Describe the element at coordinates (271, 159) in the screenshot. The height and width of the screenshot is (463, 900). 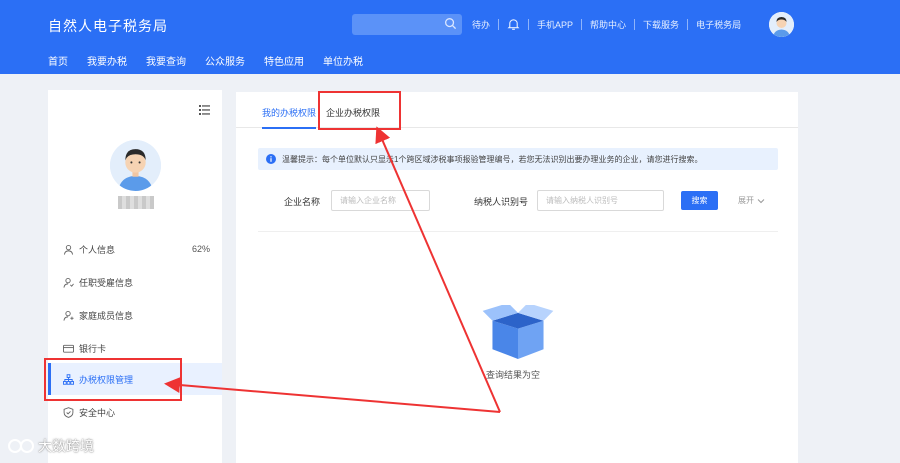
I see `info-icon` at that location.